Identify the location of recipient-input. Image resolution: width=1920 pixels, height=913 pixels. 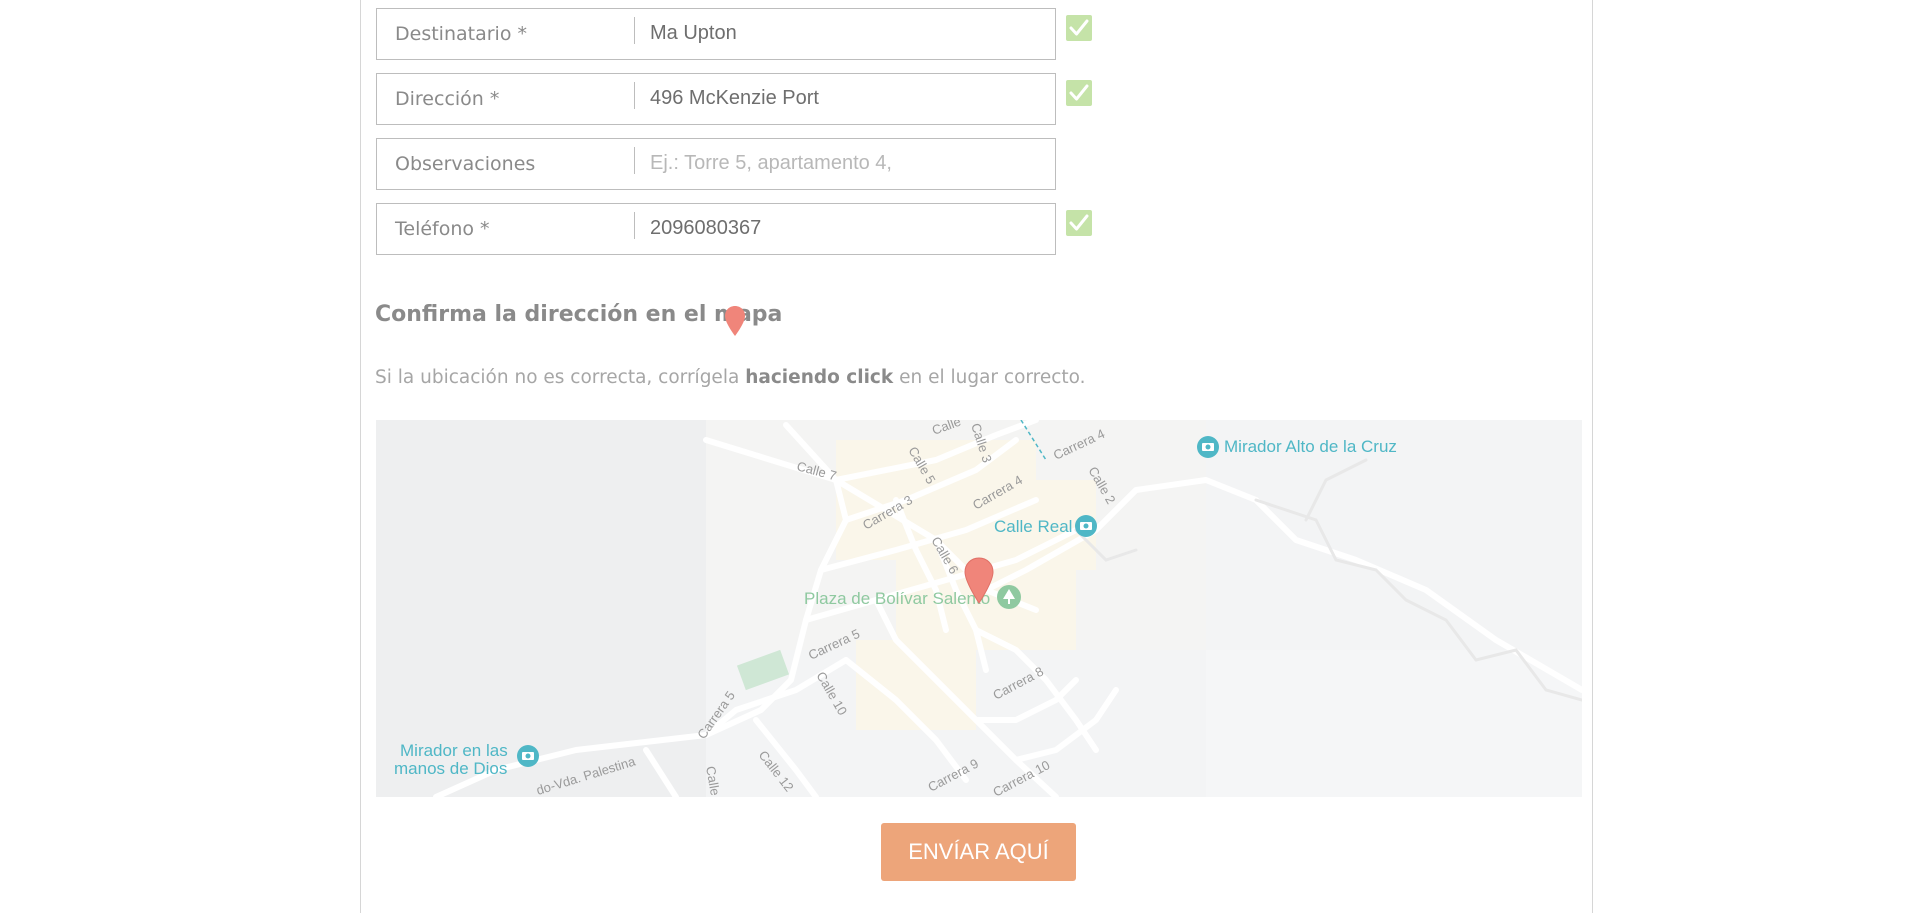
(845, 33).